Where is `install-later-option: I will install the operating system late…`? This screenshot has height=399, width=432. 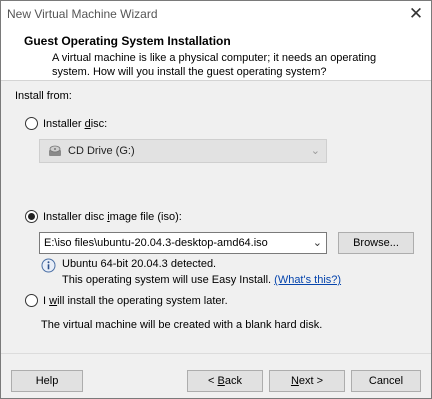
install-later-option: I will install the operating system late… is located at coordinates (126, 300).